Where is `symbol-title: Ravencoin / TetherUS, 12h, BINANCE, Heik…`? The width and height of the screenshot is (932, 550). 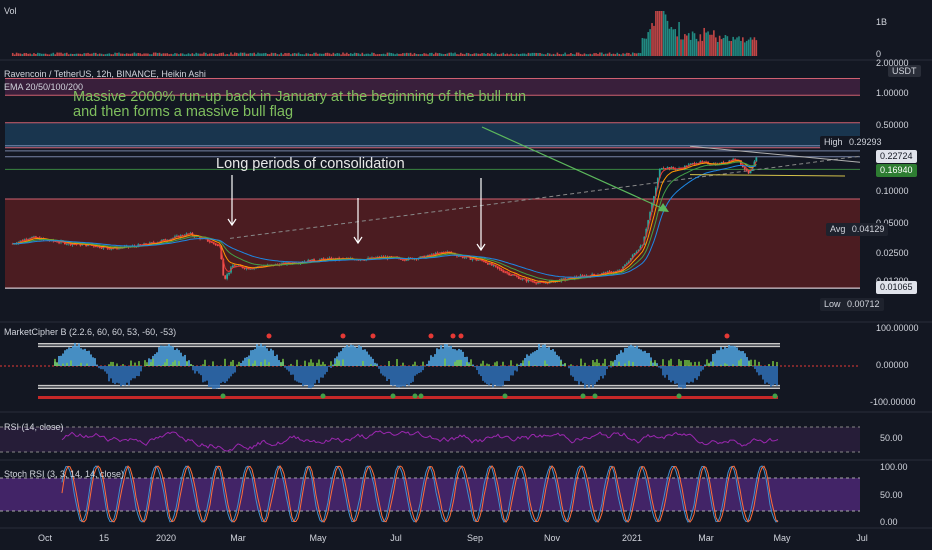 symbol-title: Ravencoin / TetherUS, 12h, BINANCE, Heik… is located at coordinates (105, 74).